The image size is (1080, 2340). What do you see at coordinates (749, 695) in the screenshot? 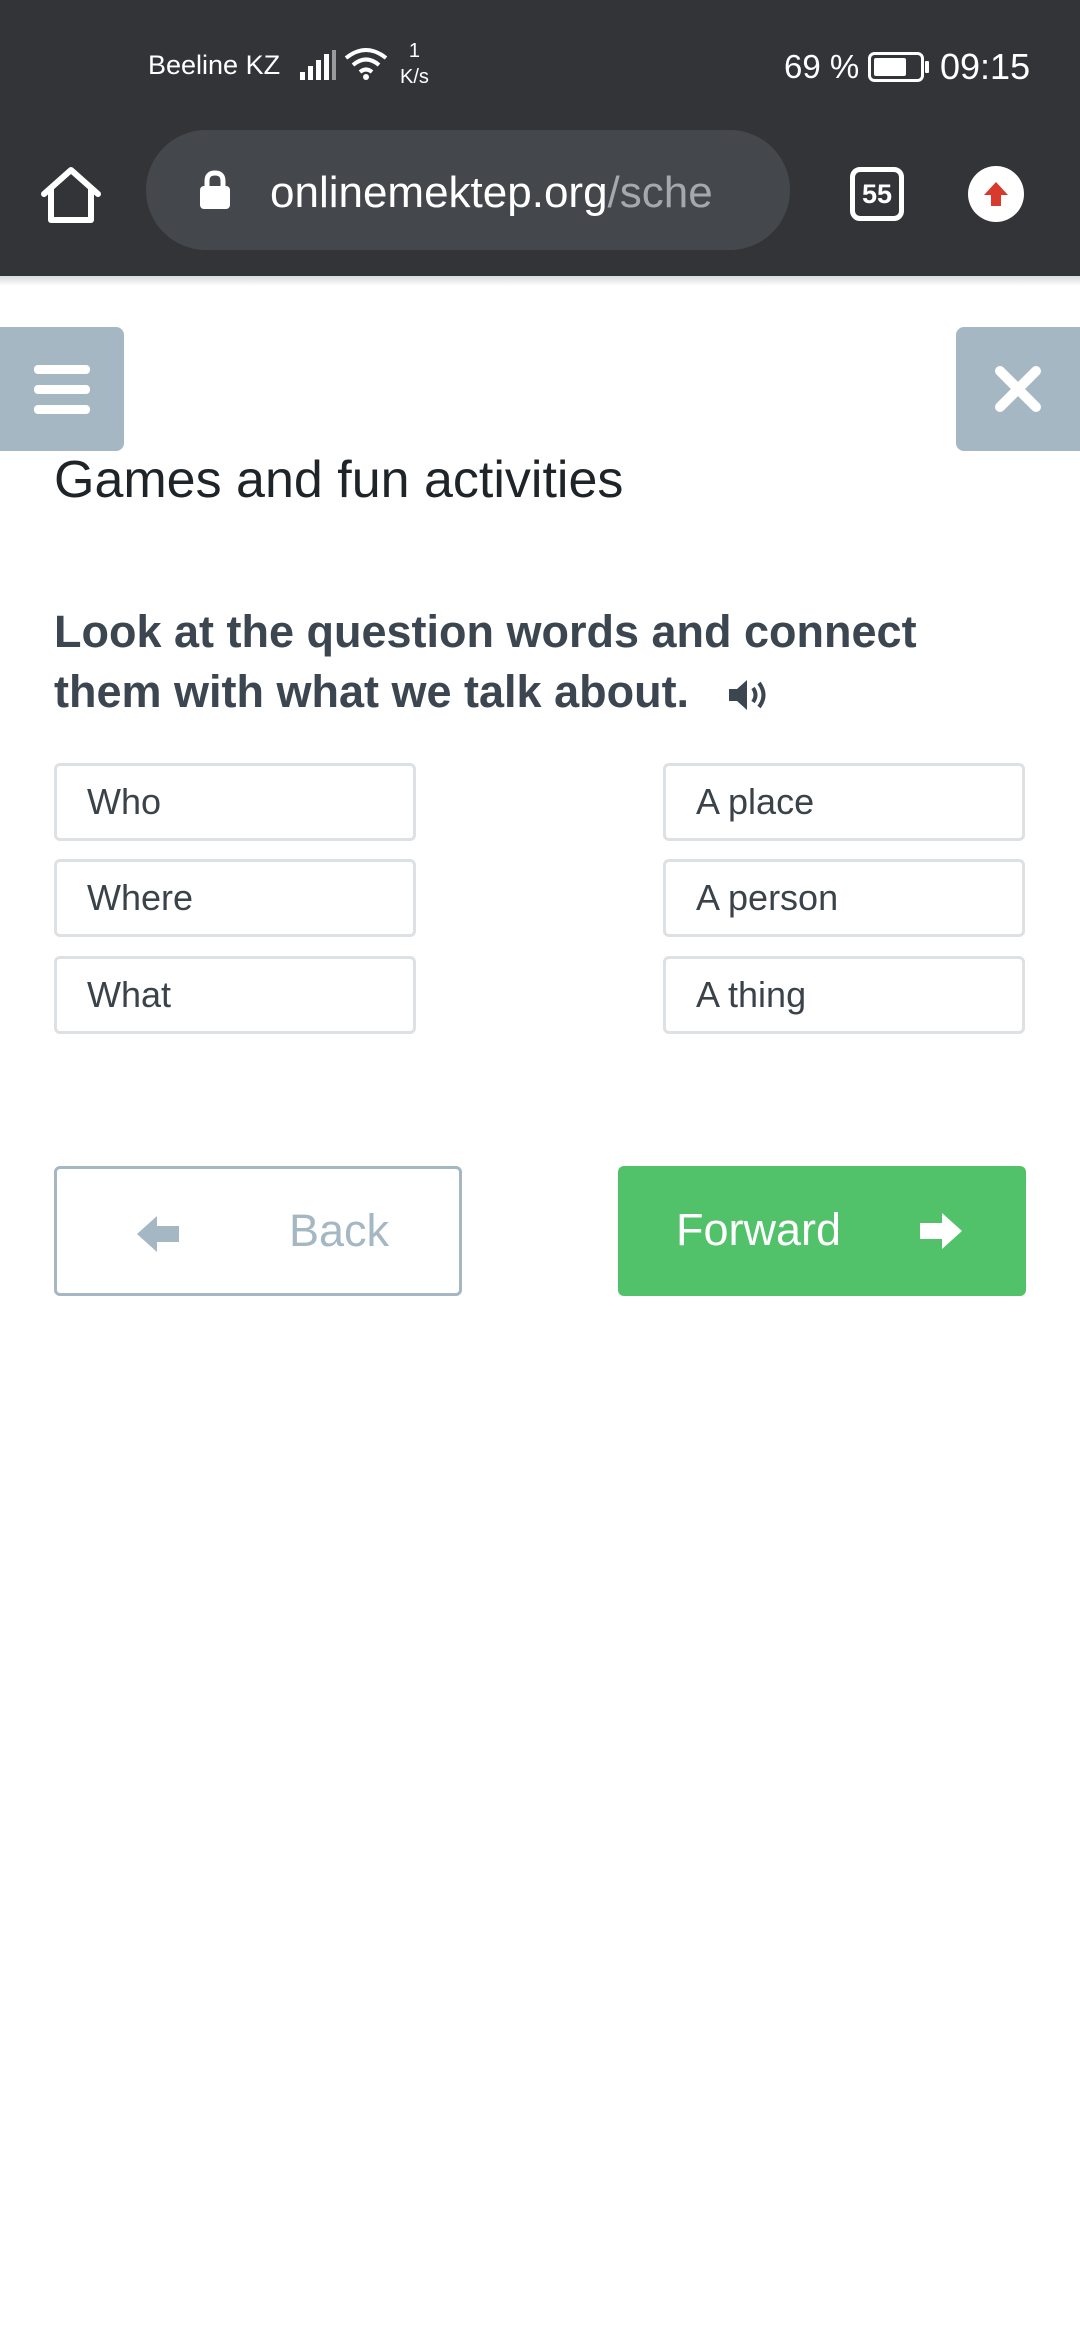
I see `speaker-icon` at bounding box center [749, 695].